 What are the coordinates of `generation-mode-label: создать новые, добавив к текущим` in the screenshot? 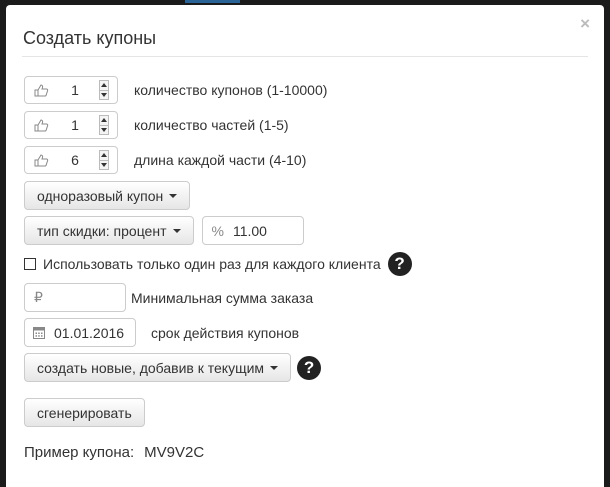 It's located at (151, 367).